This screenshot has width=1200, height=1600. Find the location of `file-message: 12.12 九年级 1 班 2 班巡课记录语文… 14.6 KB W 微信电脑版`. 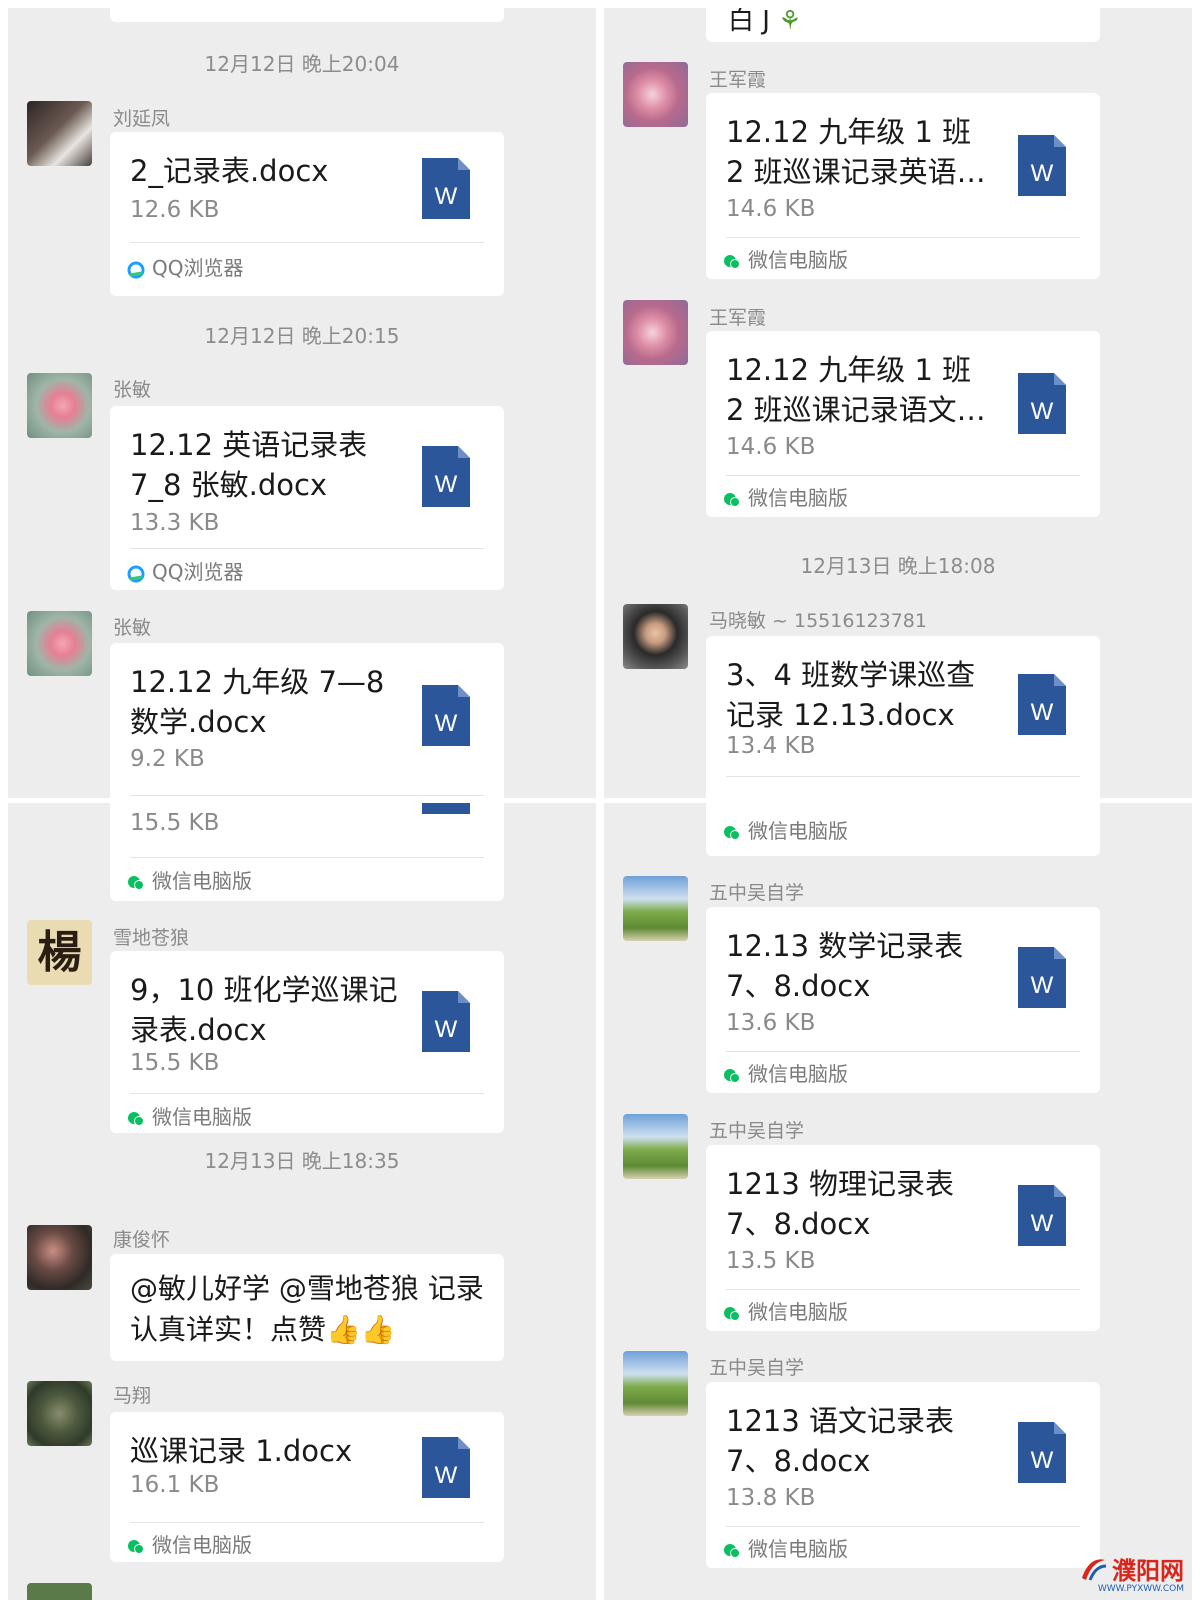

file-message: 12.12 九年级 1 班 2 班巡课记录语文… 14.6 KB W 微信电脑版 is located at coordinates (903, 424).